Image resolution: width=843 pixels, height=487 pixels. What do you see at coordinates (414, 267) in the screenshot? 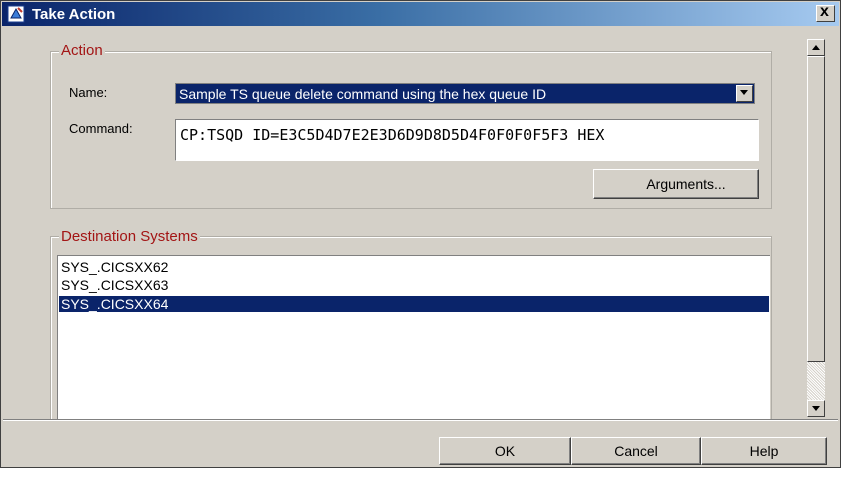
I see `list-item: SYS_.CICSXX62` at bounding box center [414, 267].